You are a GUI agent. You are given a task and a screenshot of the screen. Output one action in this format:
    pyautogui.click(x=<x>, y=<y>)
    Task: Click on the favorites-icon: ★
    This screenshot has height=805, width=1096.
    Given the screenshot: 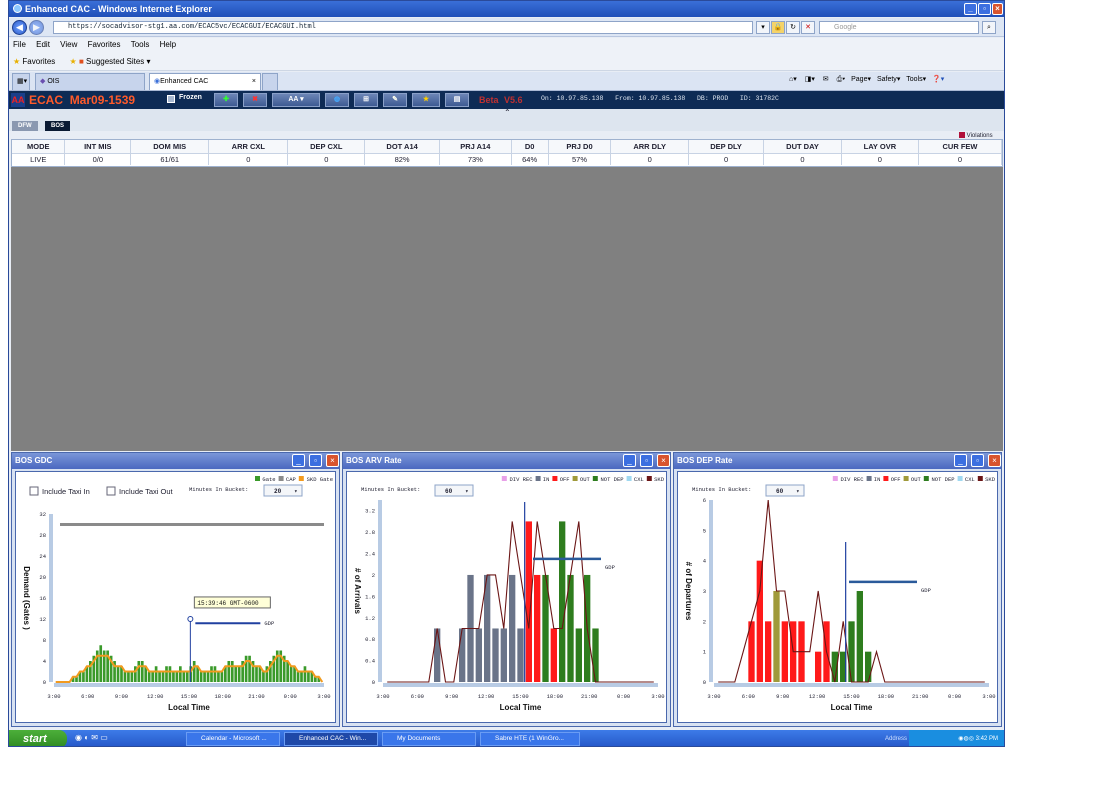 What is the action you would take?
    pyautogui.click(x=426, y=100)
    